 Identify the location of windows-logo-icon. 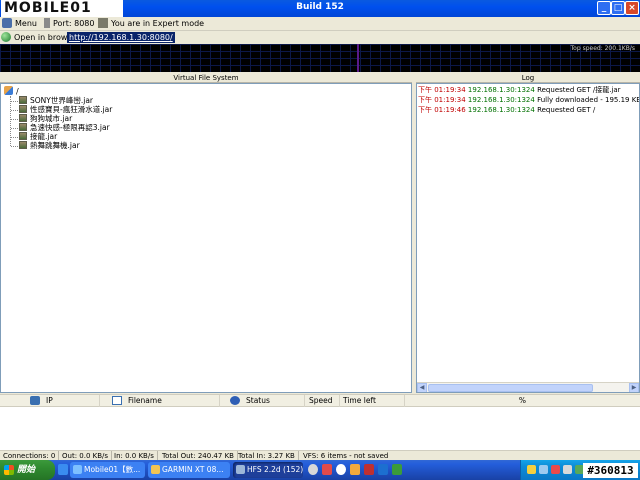
(9, 470).